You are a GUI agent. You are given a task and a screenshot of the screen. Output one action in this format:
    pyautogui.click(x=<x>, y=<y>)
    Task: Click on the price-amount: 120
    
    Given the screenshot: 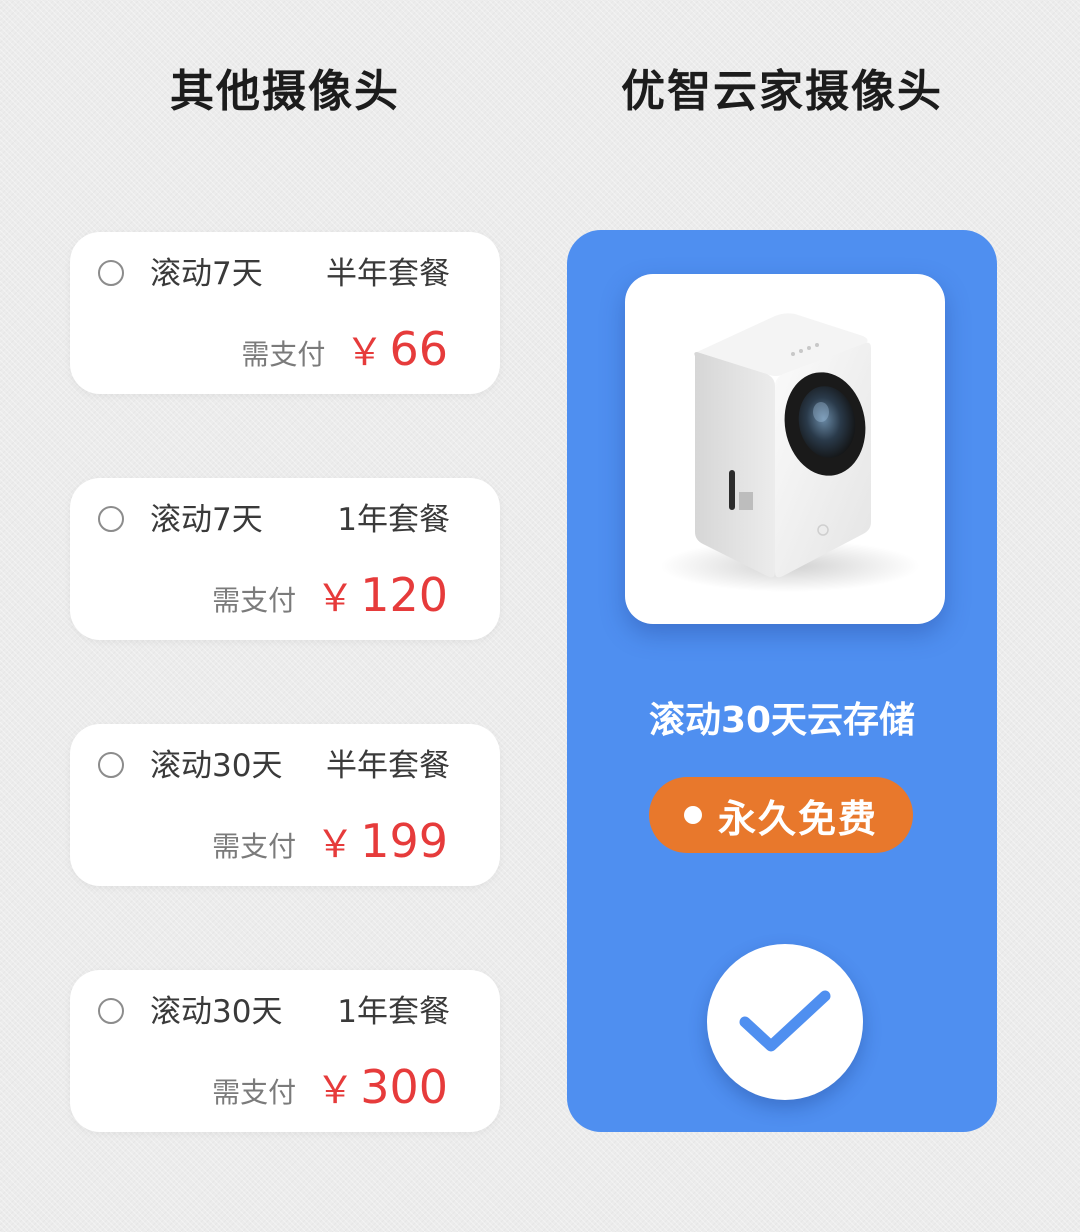 What is the action you would take?
    pyautogui.click(x=404, y=594)
    